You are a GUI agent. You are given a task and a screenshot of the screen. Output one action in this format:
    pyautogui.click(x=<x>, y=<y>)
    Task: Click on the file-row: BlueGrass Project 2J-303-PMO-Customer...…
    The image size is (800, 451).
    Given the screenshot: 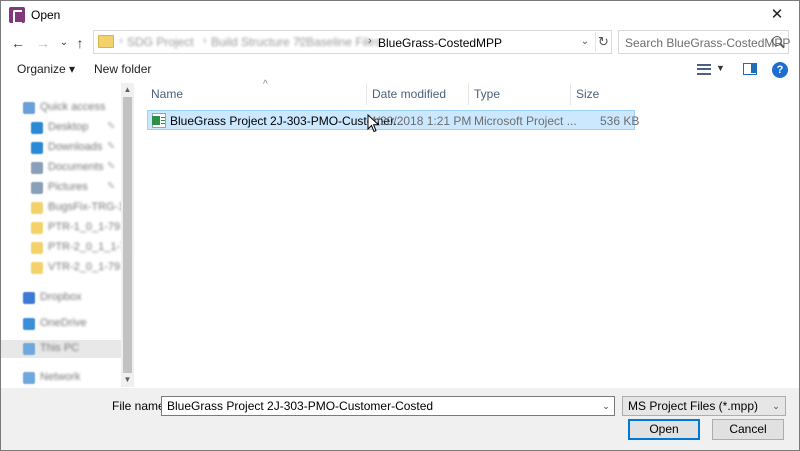 What is the action you would take?
    pyautogui.click(x=393, y=120)
    